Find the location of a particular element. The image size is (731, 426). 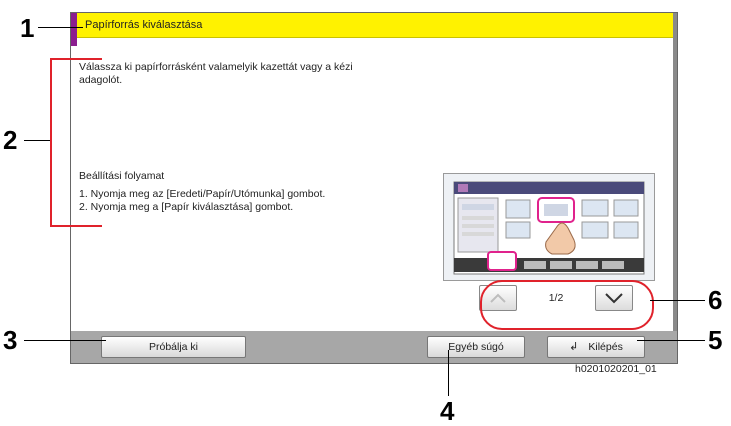

callout-3: 3 is located at coordinates (10, 340).